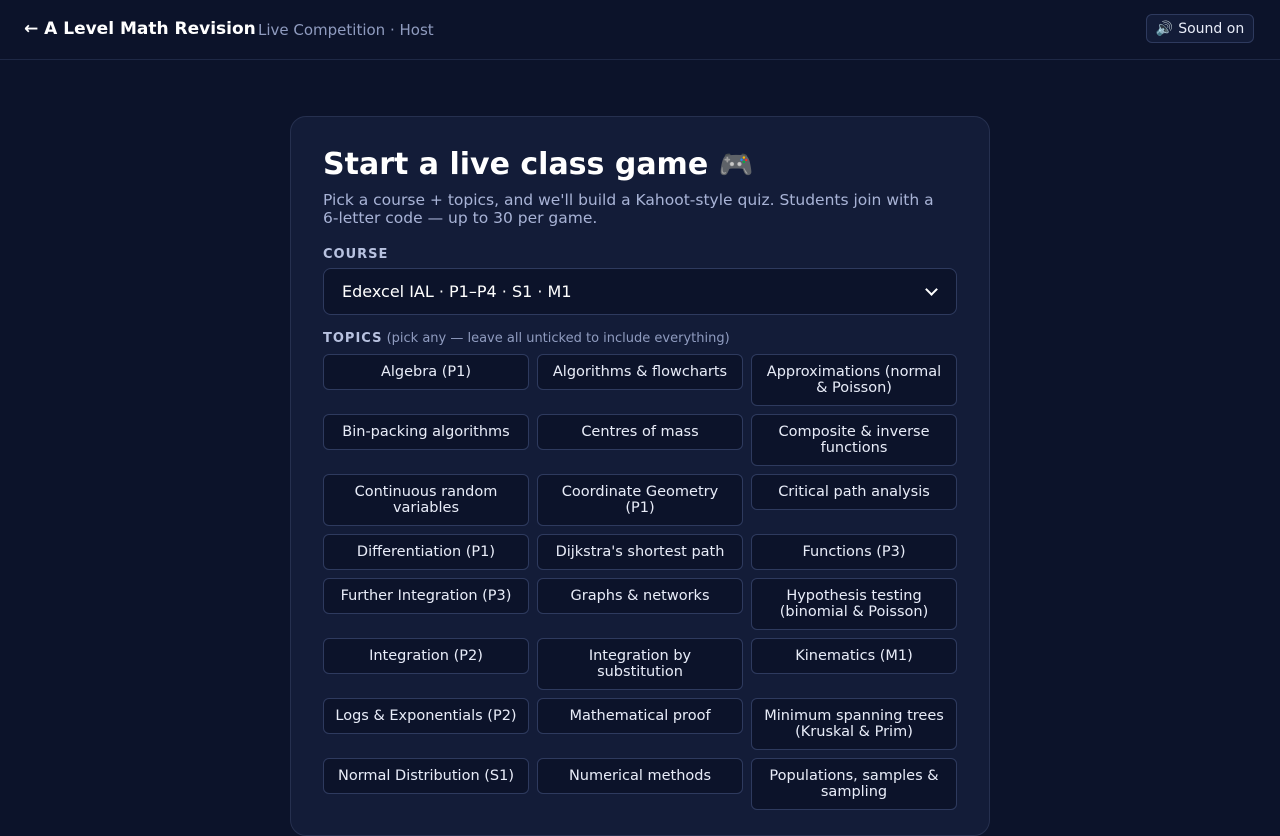  What do you see at coordinates (516, 164) in the screenshot?
I see `card-title-text: Start a live class game` at bounding box center [516, 164].